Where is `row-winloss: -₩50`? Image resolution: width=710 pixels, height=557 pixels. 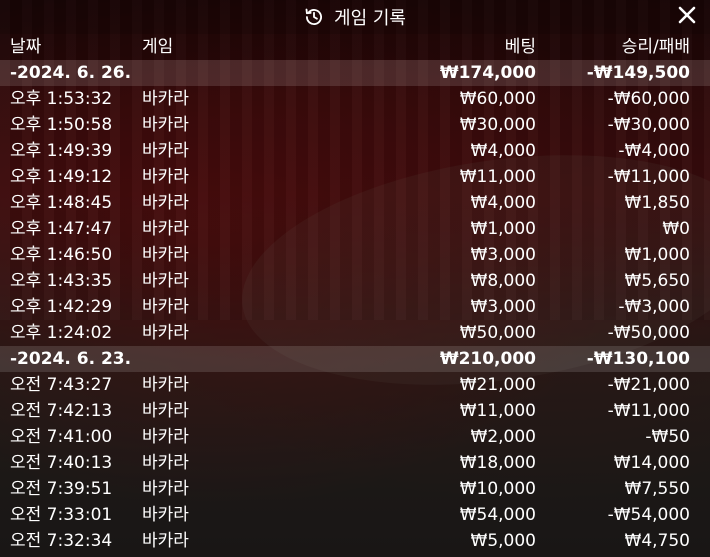 row-winloss: -₩50 is located at coordinates (667, 437).